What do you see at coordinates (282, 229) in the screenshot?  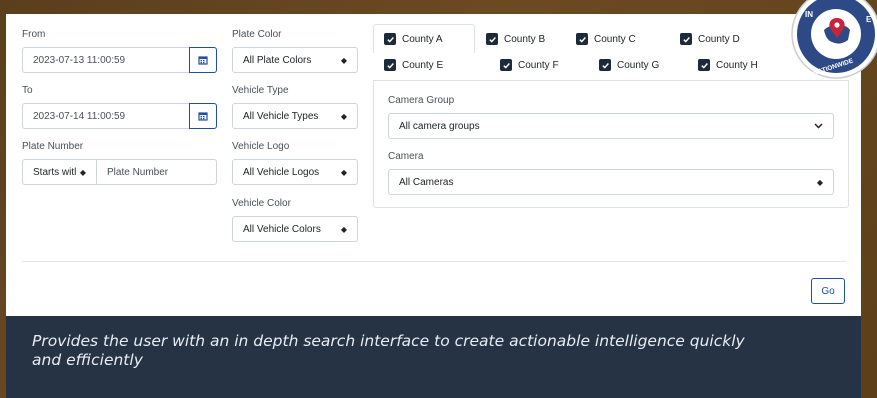 I see `vehicle-color-value: All Vehicle Colors` at bounding box center [282, 229].